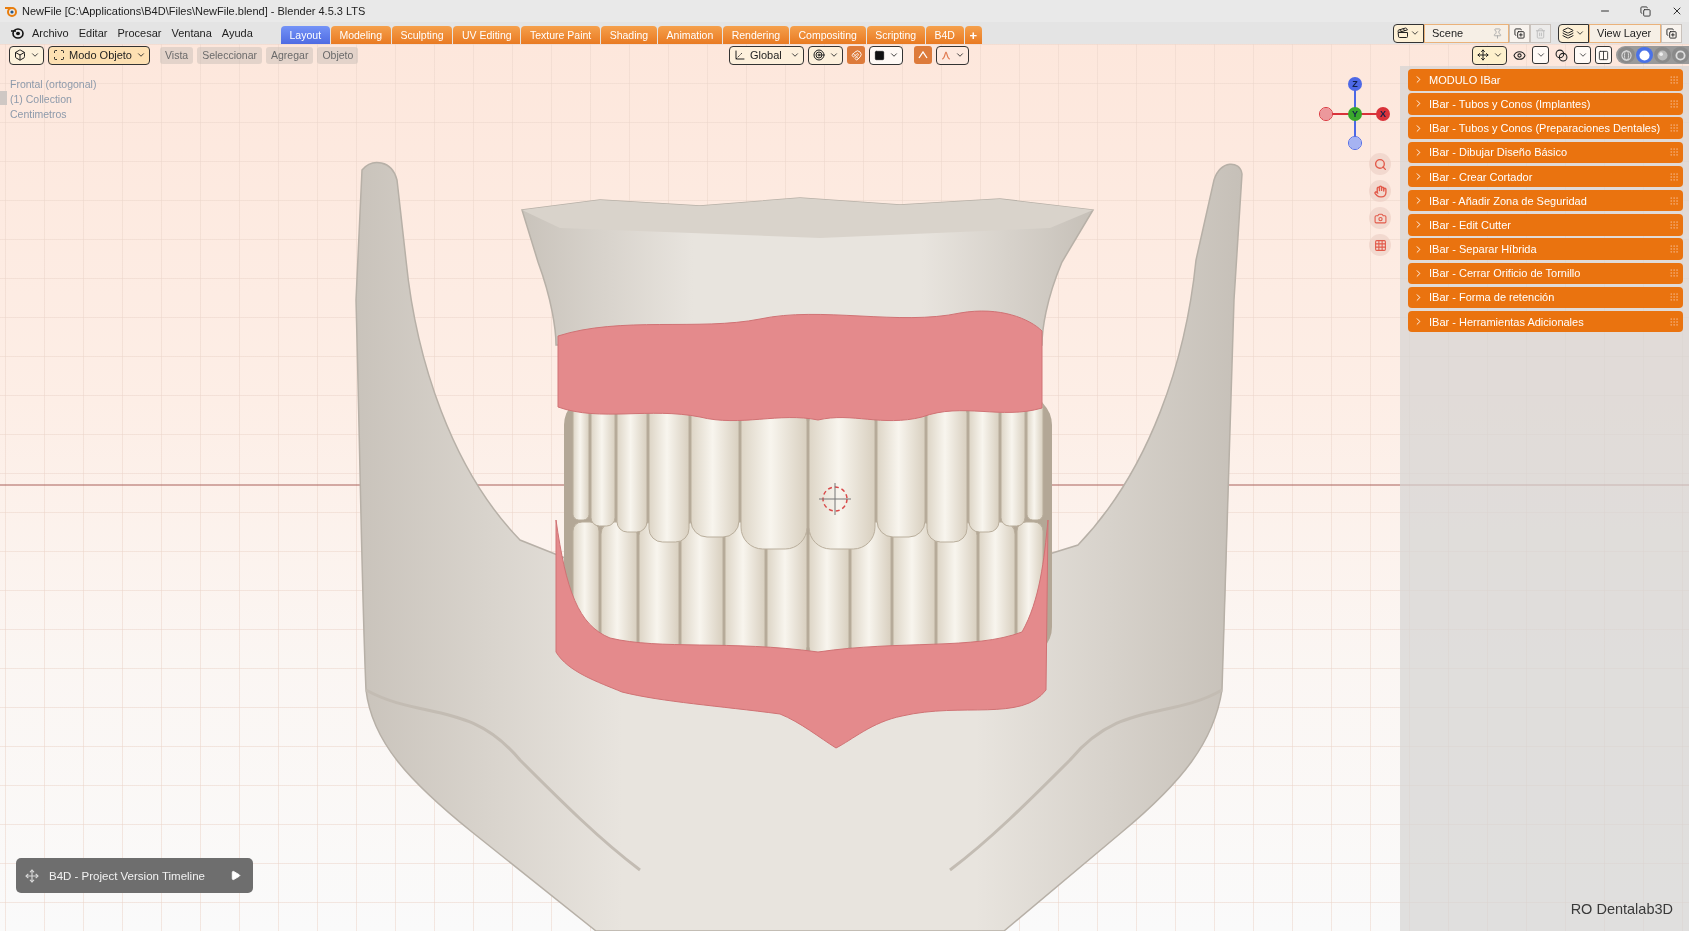 The height and width of the screenshot is (931, 1689). I want to click on workspace-tab: Compositing, so click(827, 35).